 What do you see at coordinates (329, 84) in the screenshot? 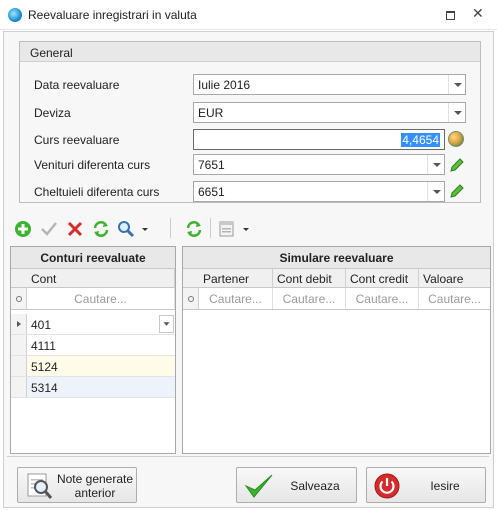
I see `data-reevaluare-combo: Iulie 2016` at bounding box center [329, 84].